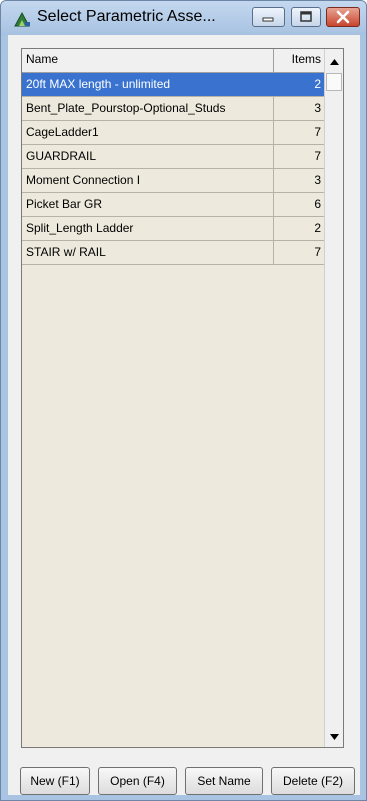  Describe the element at coordinates (148, 132) in the screenshot. I see `row-name: CageLadder1` at that location.